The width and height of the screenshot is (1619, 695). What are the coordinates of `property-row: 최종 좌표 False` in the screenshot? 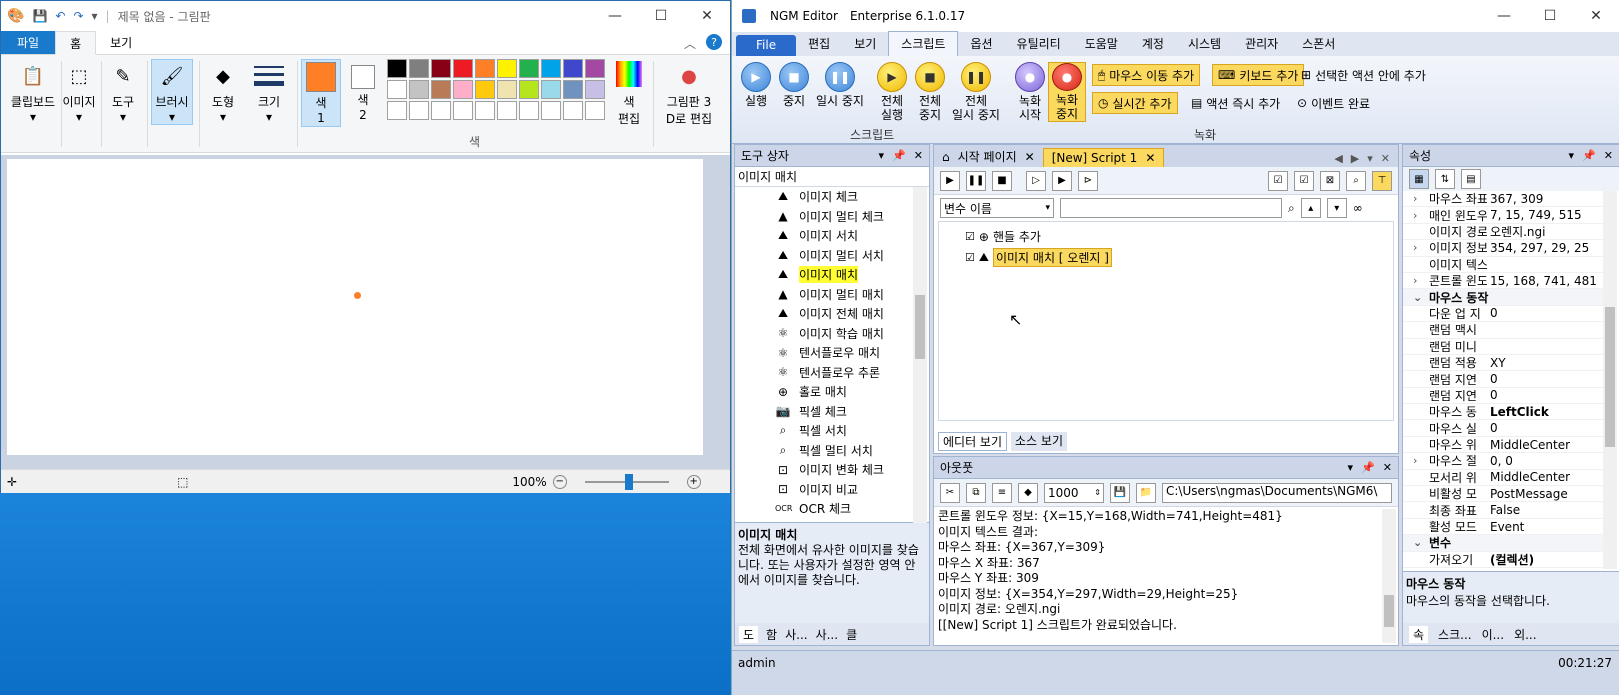 It's located at (1504, 510).